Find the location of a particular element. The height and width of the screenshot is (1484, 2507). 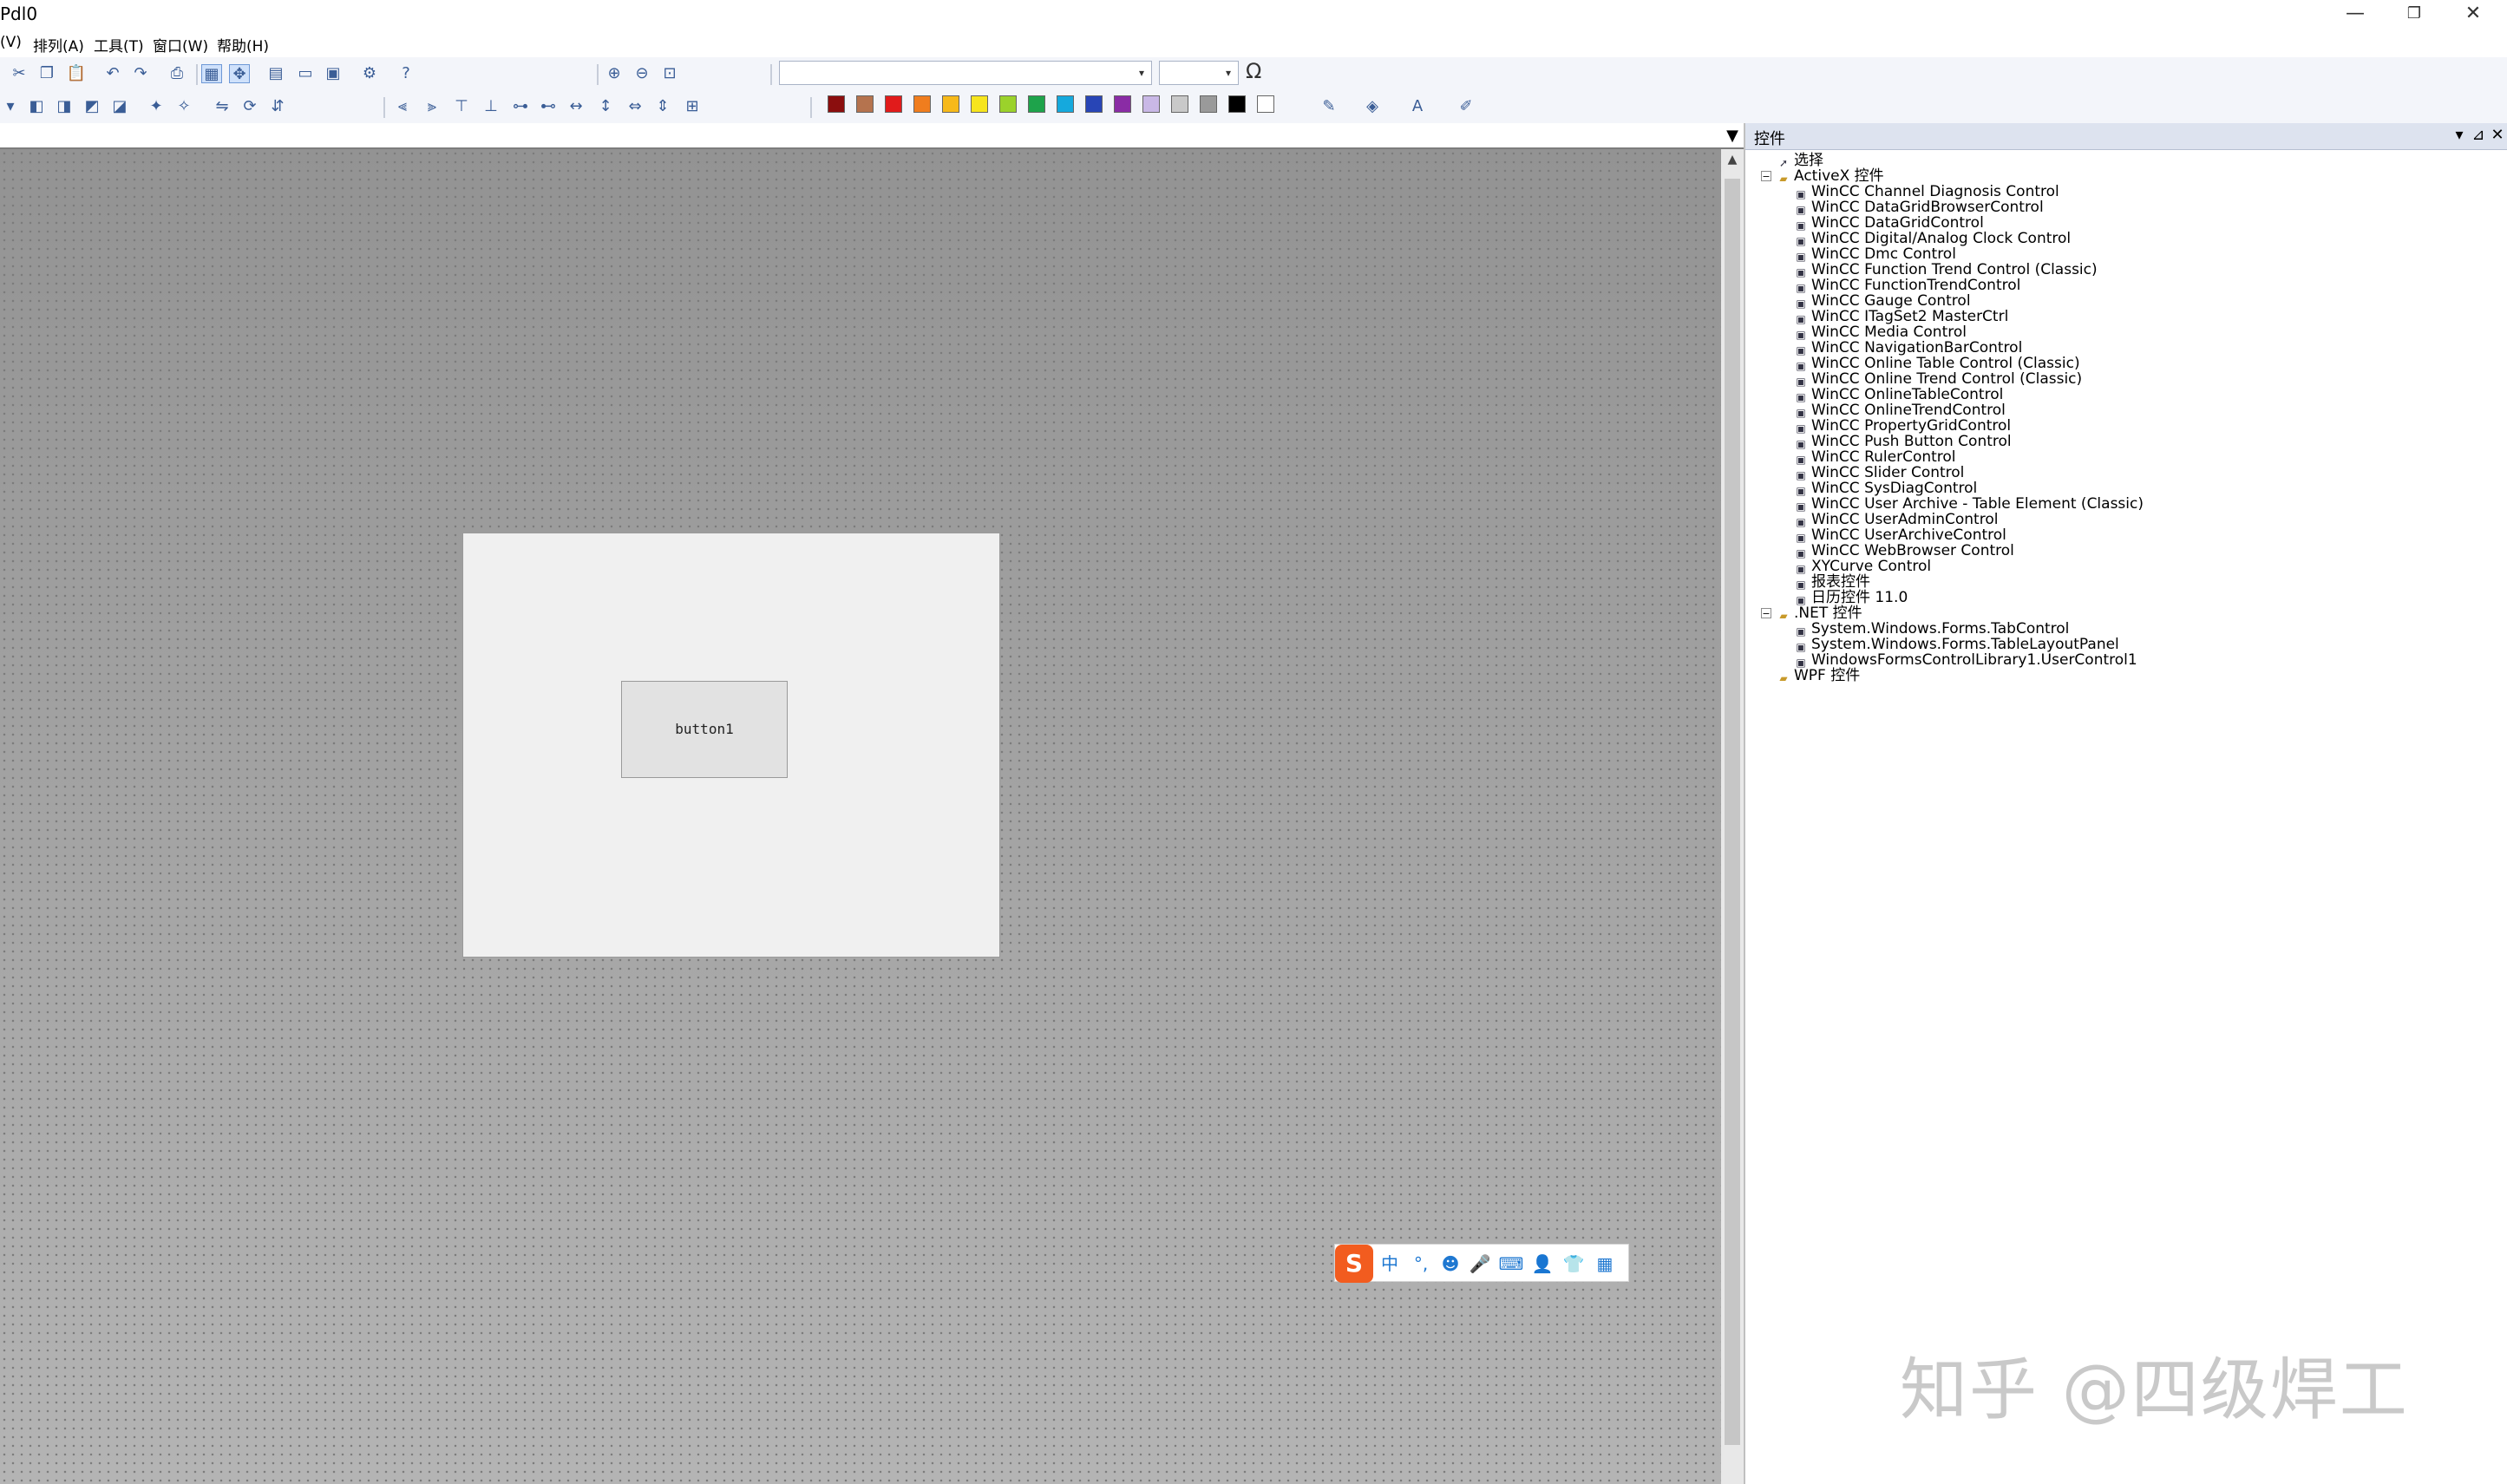

scroll-up-icon: ▲ is located at coordinates (1732, 163).